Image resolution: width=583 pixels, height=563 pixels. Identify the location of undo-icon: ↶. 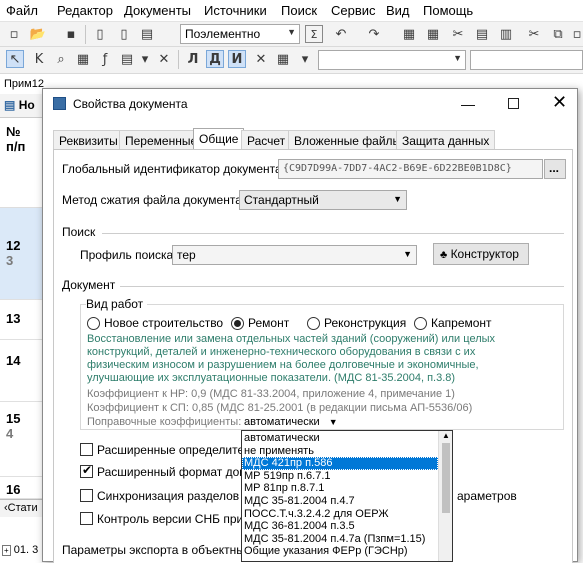
(341, 34).